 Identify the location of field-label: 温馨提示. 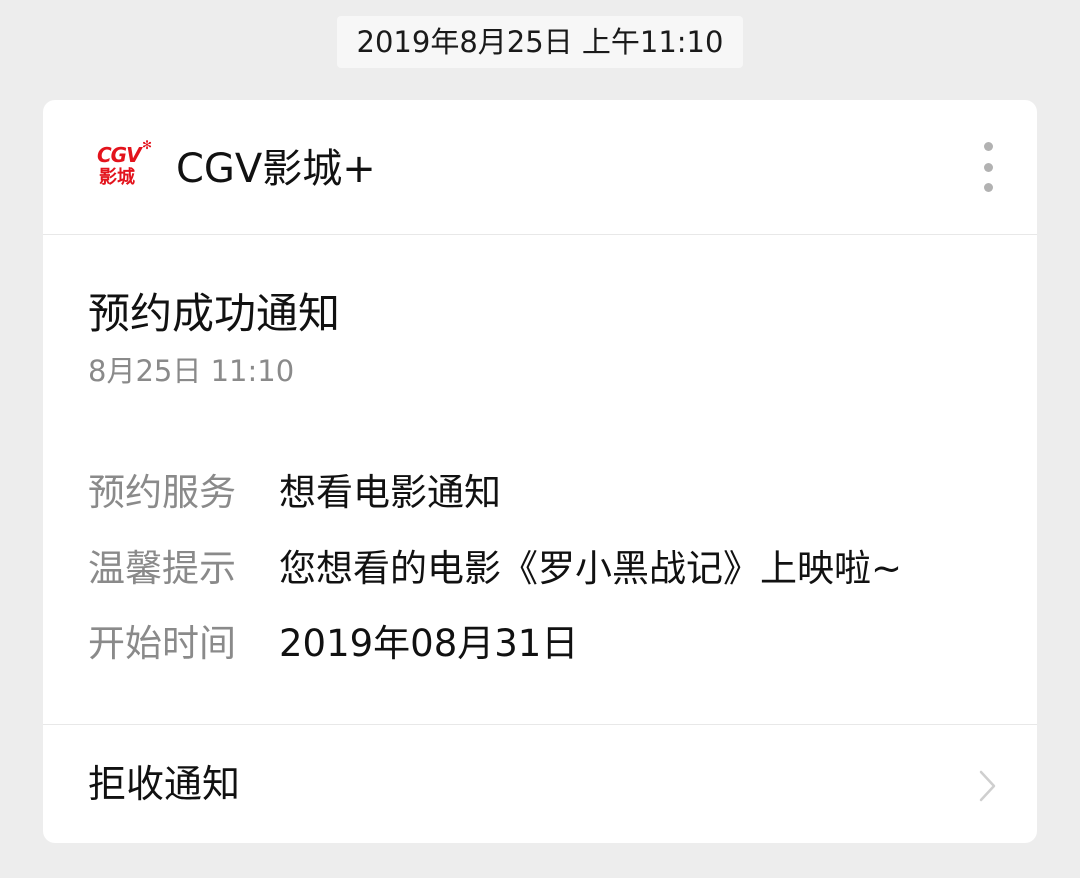
(162, 568).